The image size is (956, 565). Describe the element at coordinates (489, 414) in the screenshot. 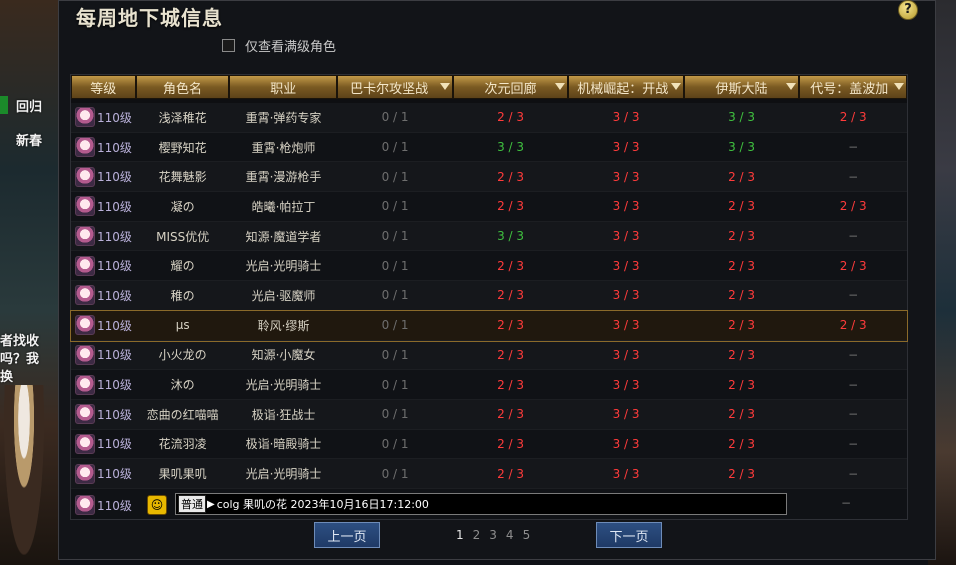

I see `table-row: 110级 恋曲の红喵喵 极诣·狂战士 0 / 1 2 / 3 3 / 3 2 / 3 −` at that location.